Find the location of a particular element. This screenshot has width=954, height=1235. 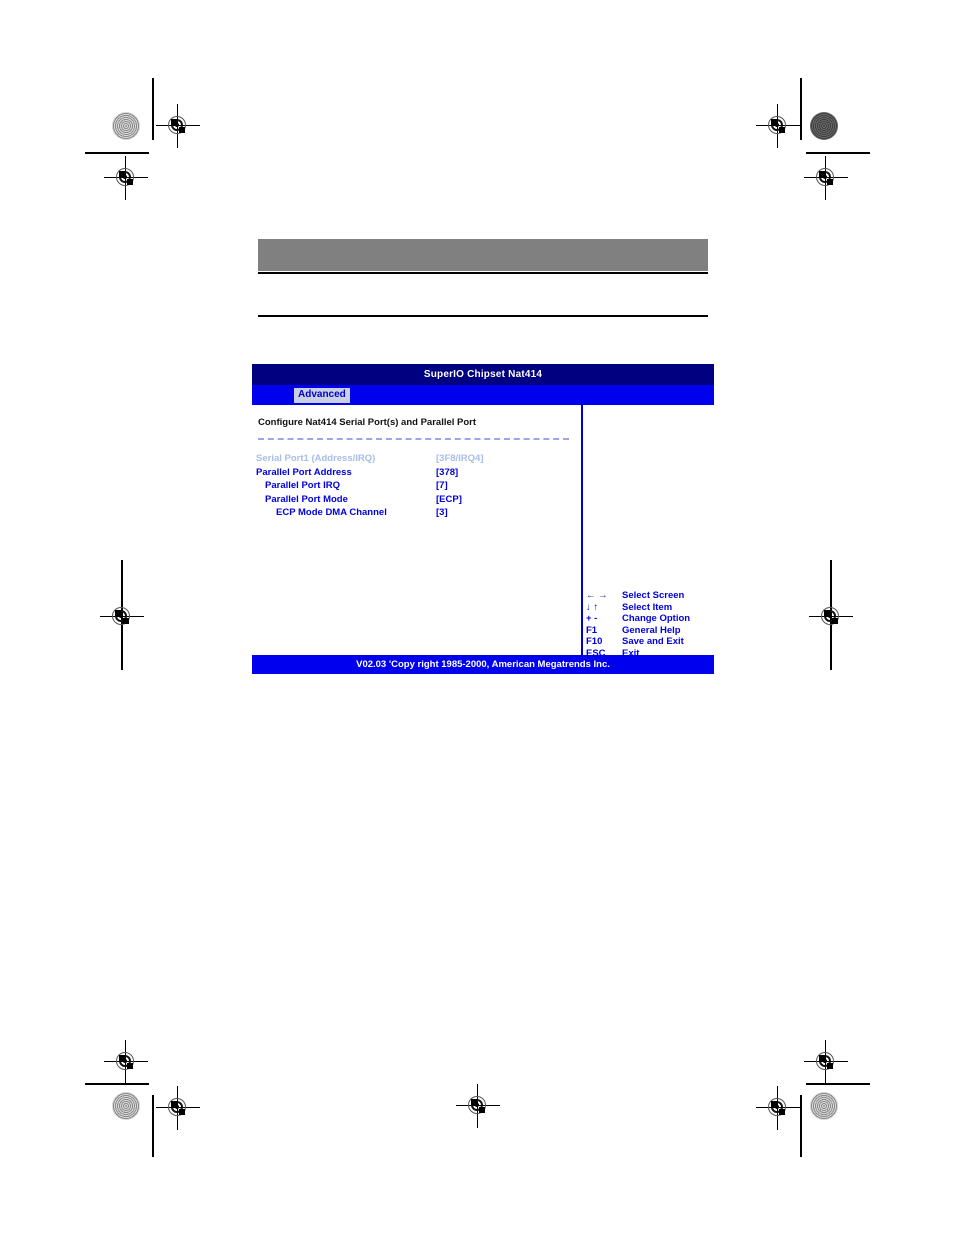

crop-line-br-vertical is located at coordinates (801, 1126).